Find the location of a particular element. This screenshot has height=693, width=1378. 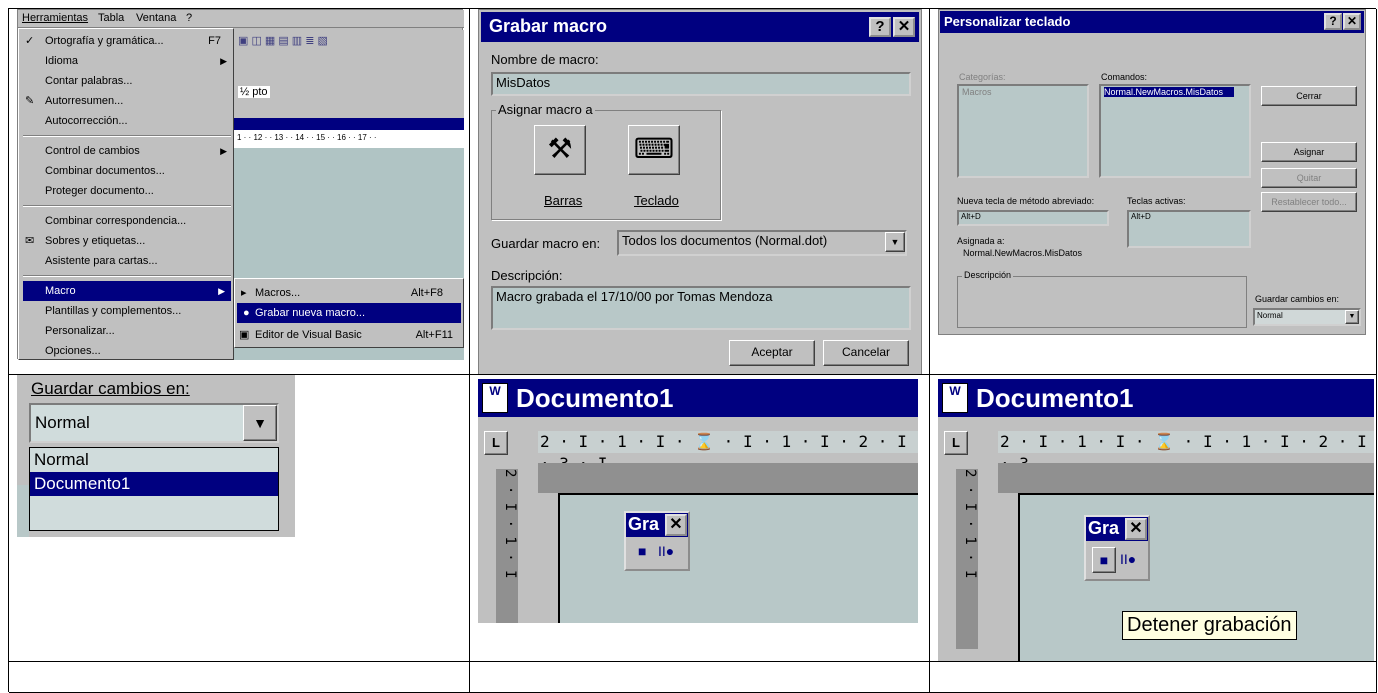

macro-name-input: MisDatos is located at coordinates (701, 84).